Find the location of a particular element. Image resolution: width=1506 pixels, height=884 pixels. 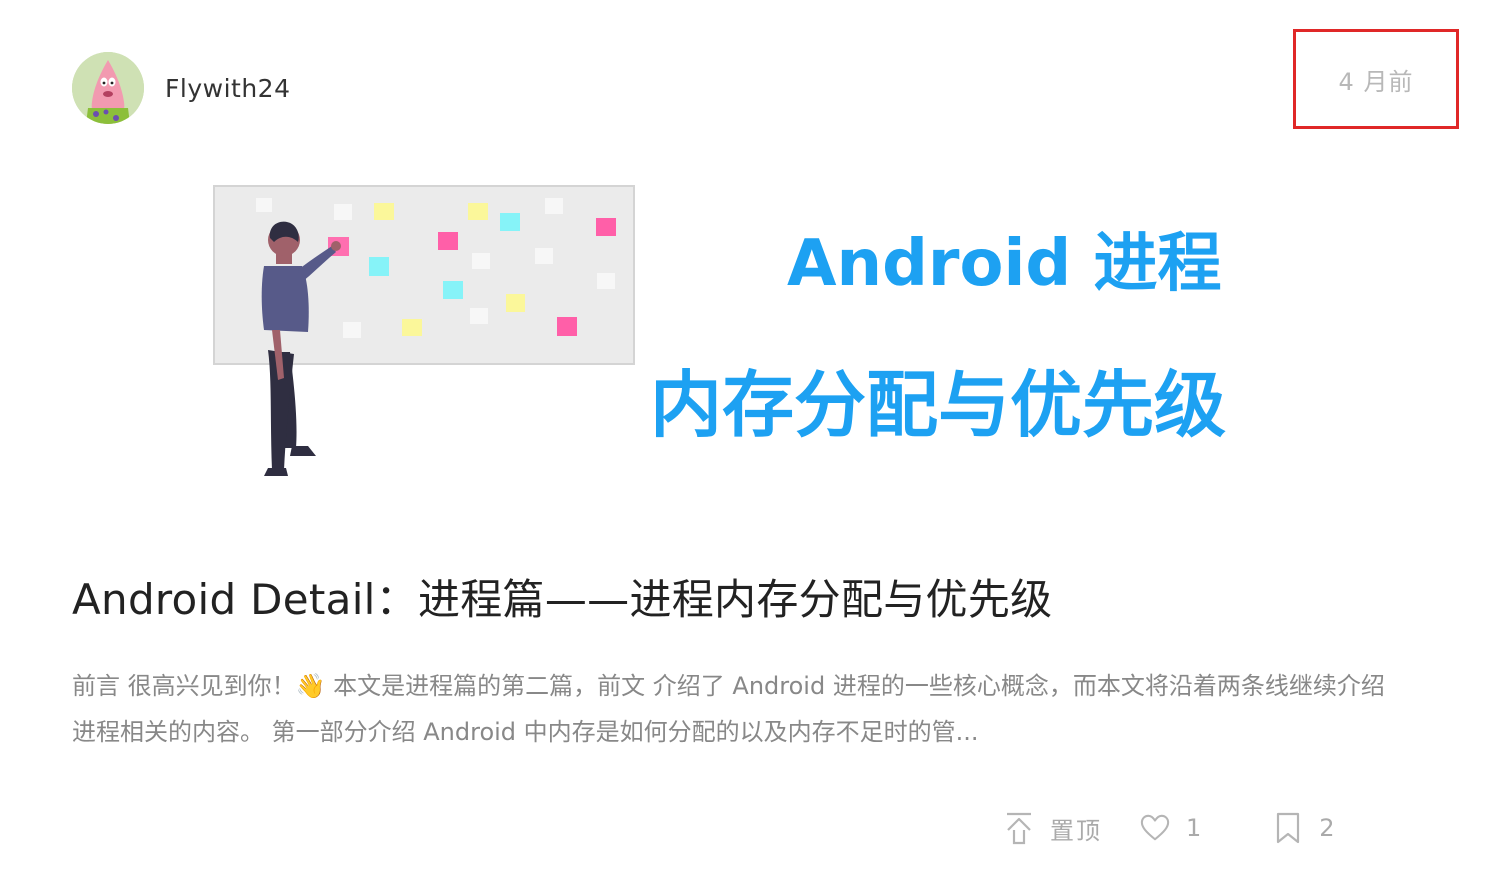

heart-icon is located at coordinates (1155, 828).